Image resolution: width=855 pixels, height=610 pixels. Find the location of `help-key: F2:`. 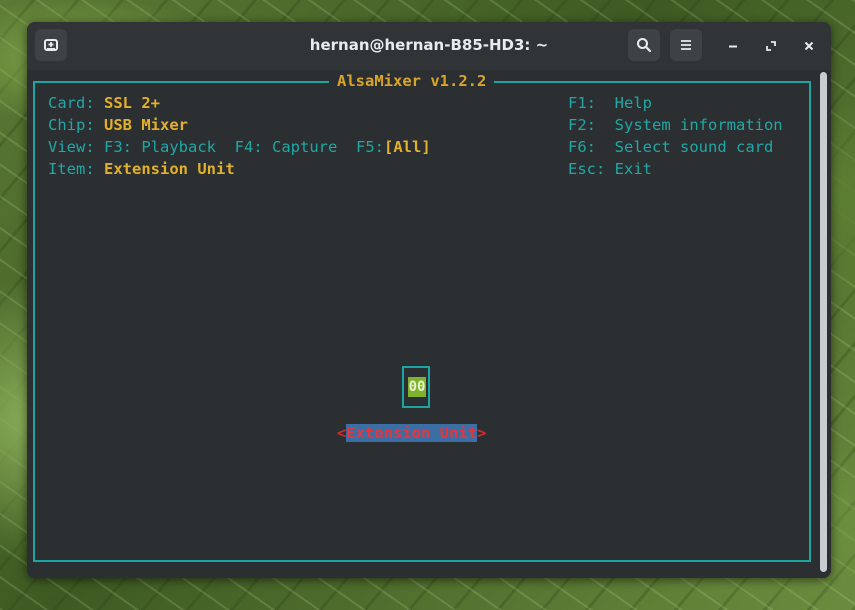

help-key: F2: is located at coordinates (582, 125).